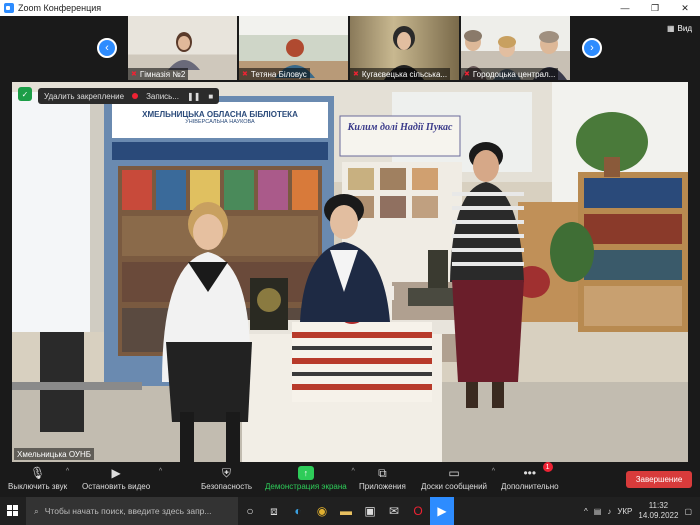 The image size is (700, 525). I want to click on share-screen-button: ↑ Демонстрация экрана ^, so click(310, 477).